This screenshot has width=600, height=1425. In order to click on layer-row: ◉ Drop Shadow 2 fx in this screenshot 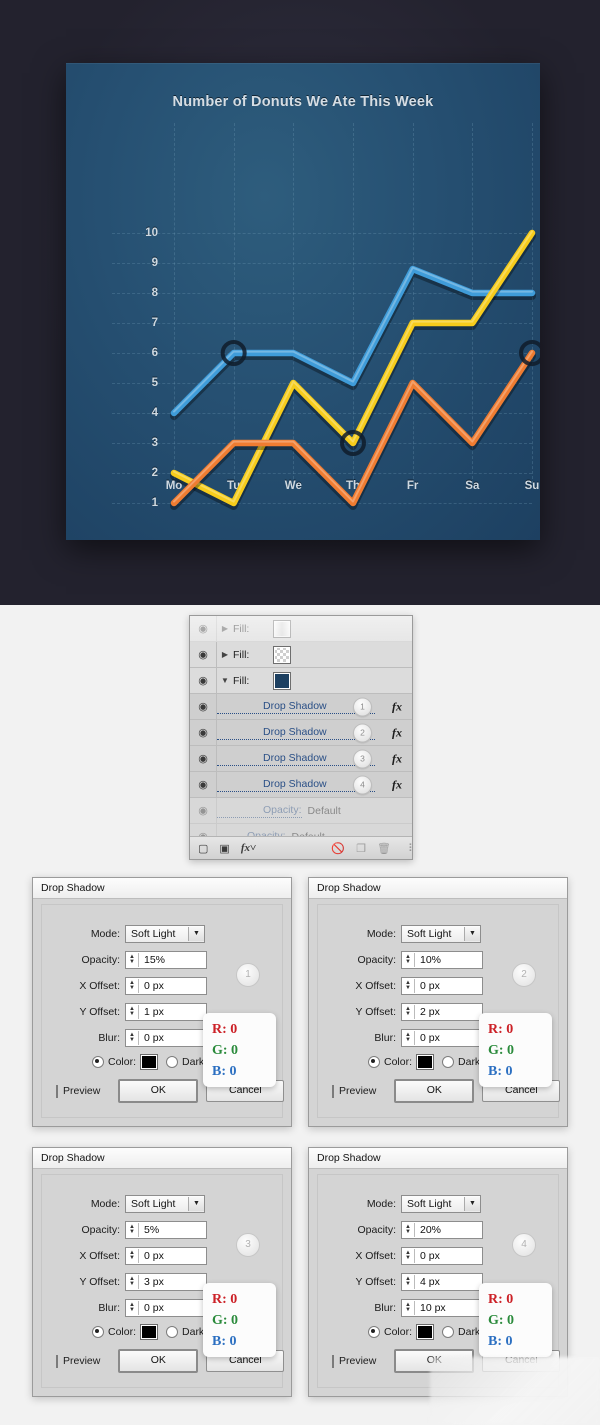, I will do `click(301, 733)`.